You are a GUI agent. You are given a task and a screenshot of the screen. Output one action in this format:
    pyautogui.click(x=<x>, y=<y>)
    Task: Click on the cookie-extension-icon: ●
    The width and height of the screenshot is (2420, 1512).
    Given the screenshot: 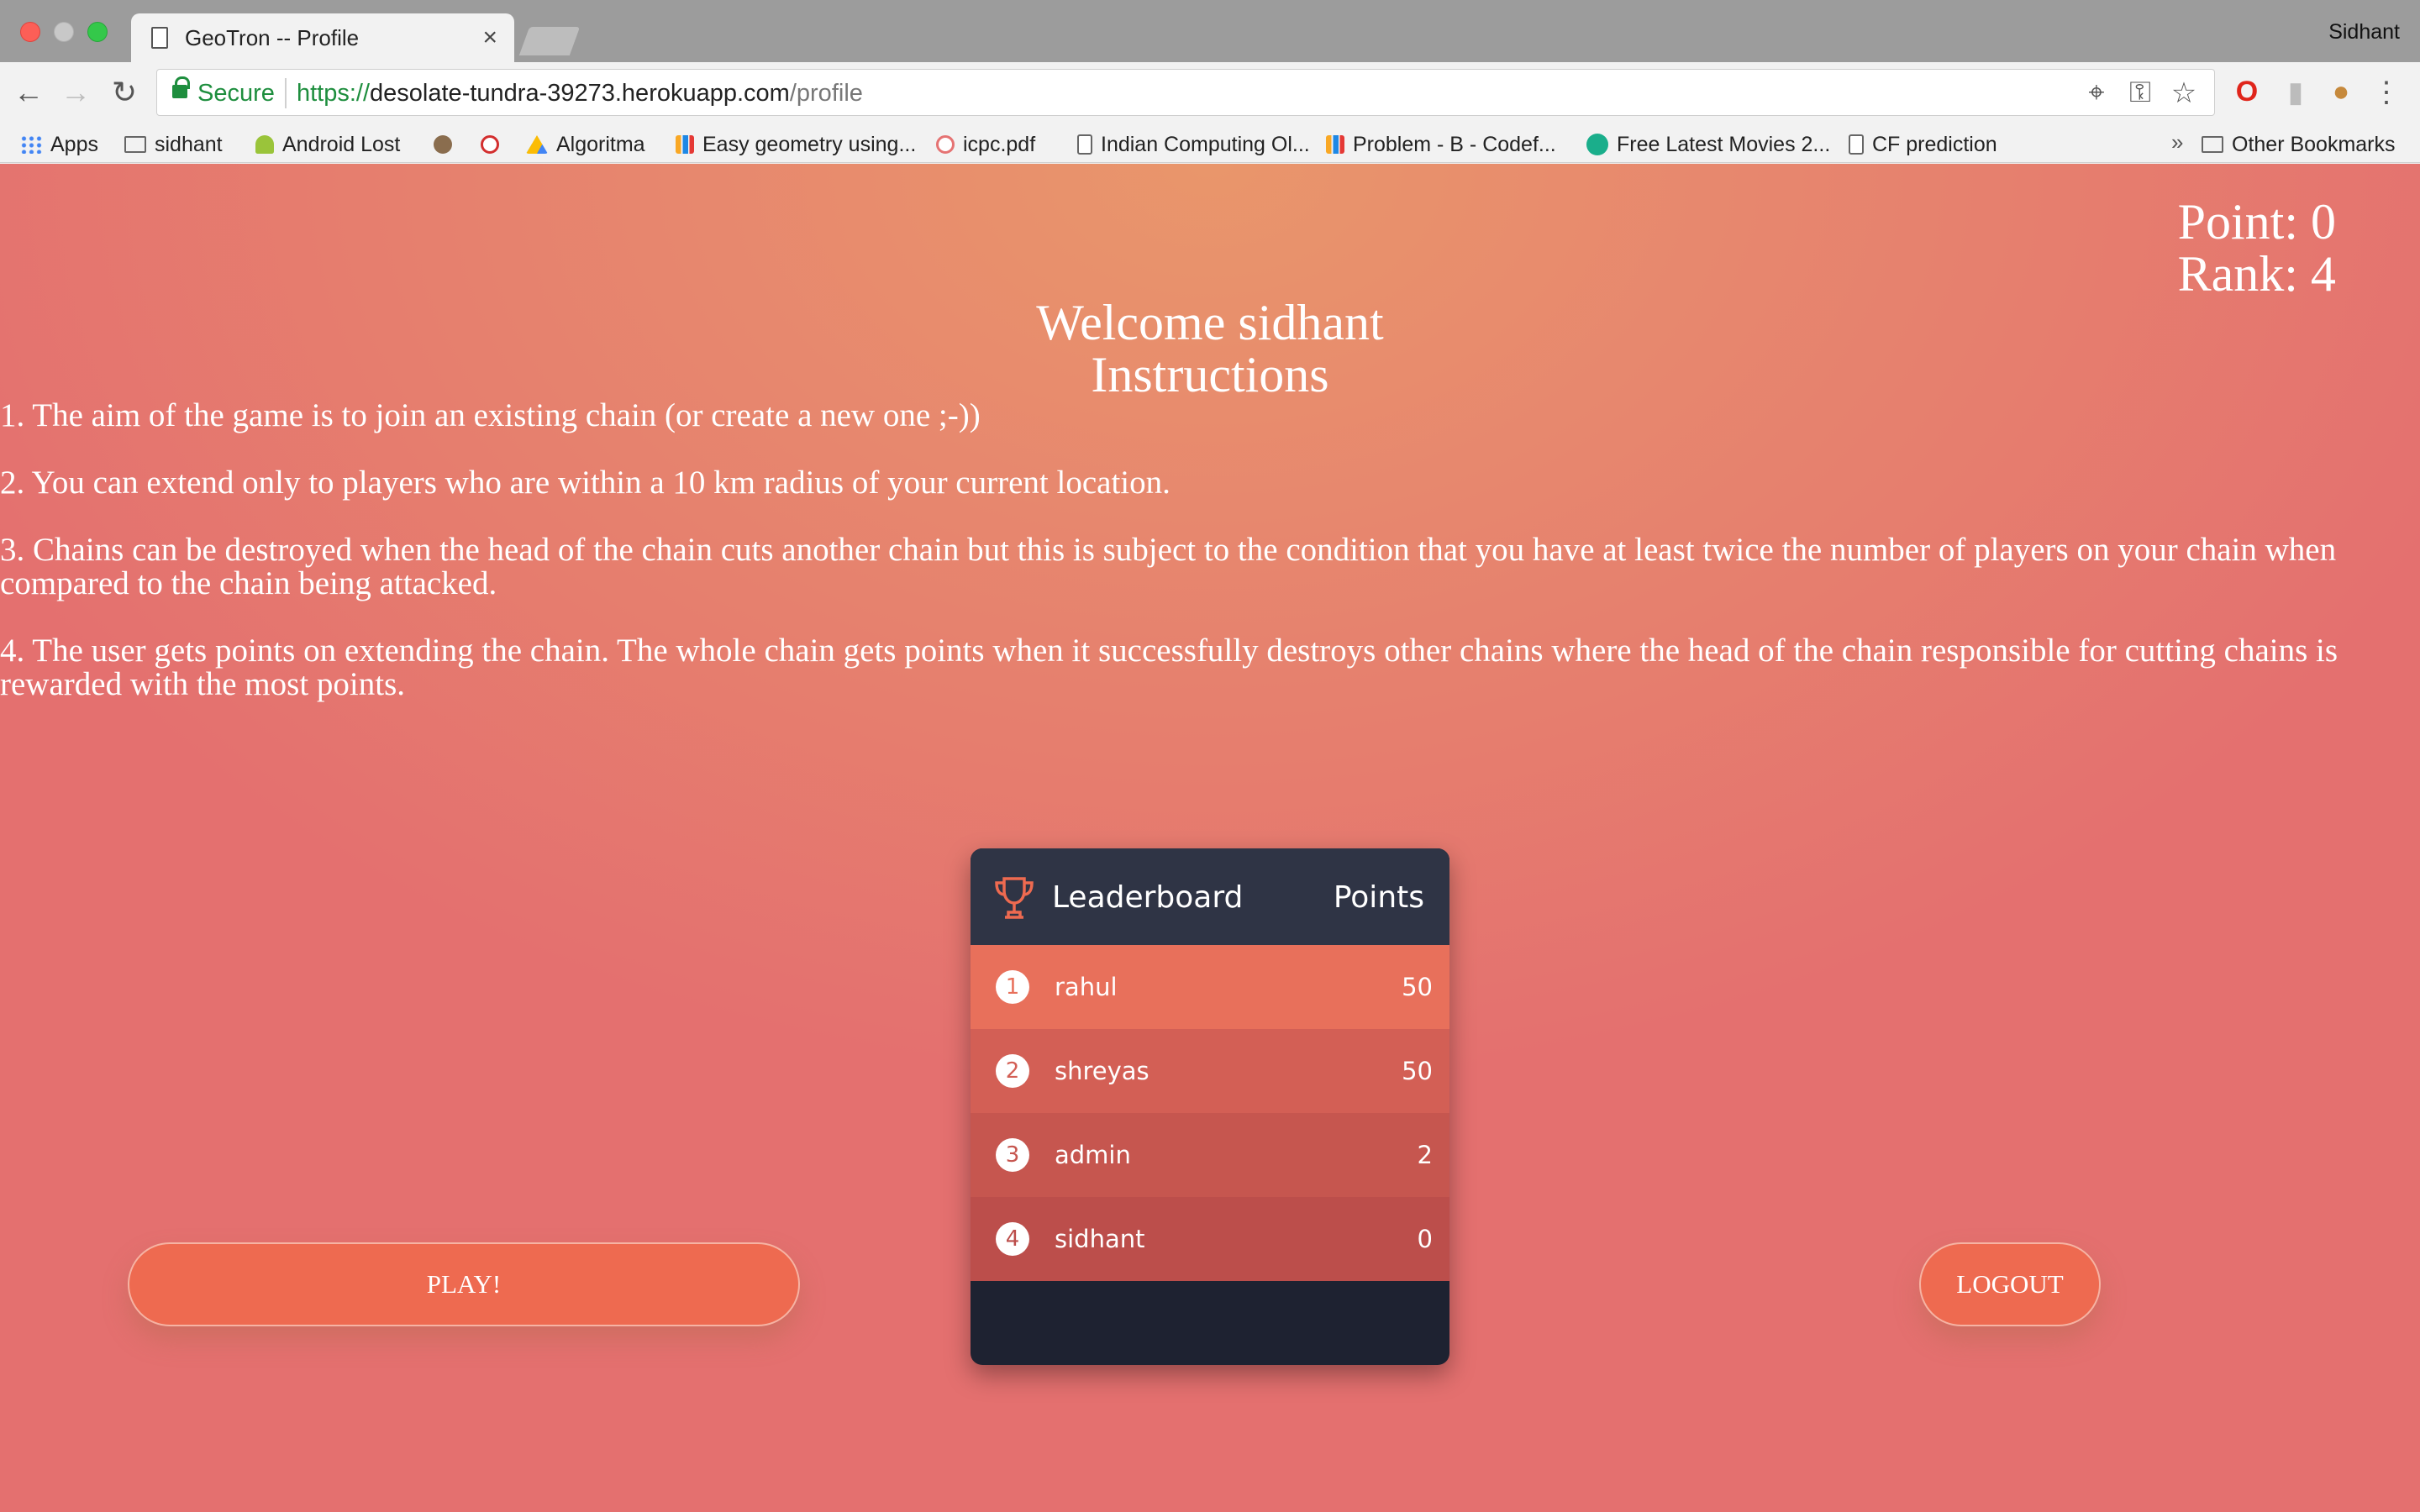 What is the action you would take?
    pyautogui.click(x=2341, y=92)
    